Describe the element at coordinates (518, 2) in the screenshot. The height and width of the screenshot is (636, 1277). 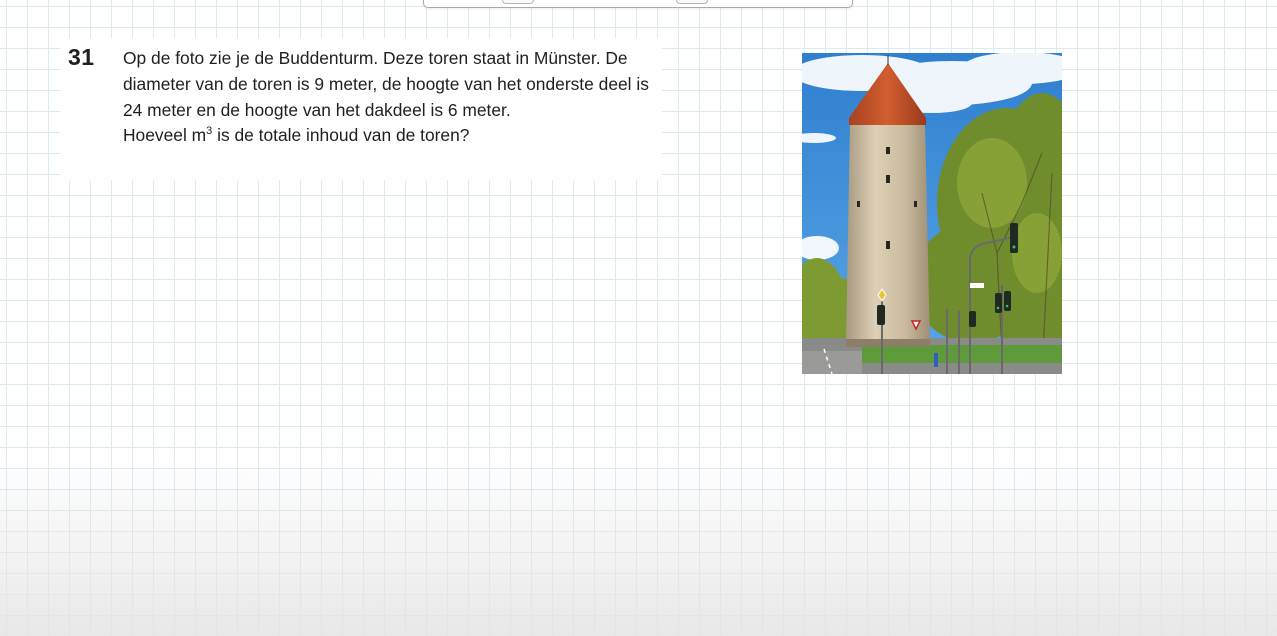
I see `toolbar-button-left` at that location.